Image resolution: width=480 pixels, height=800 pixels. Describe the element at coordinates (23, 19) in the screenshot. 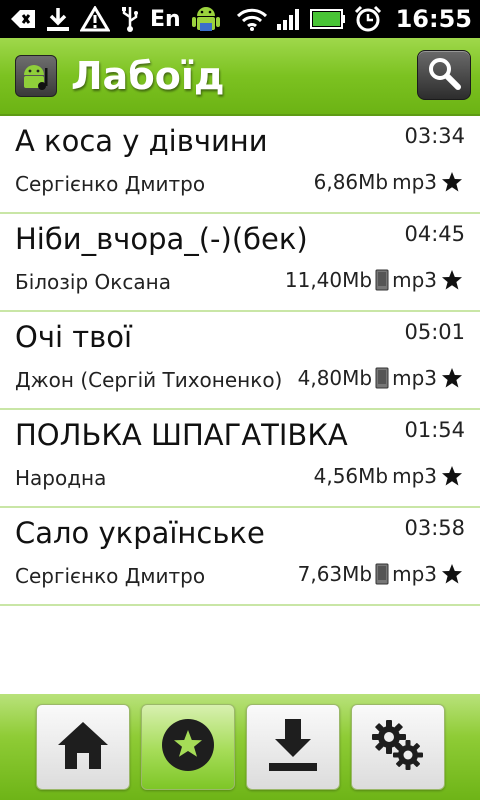

I see `back-arrow-icon` at that location.